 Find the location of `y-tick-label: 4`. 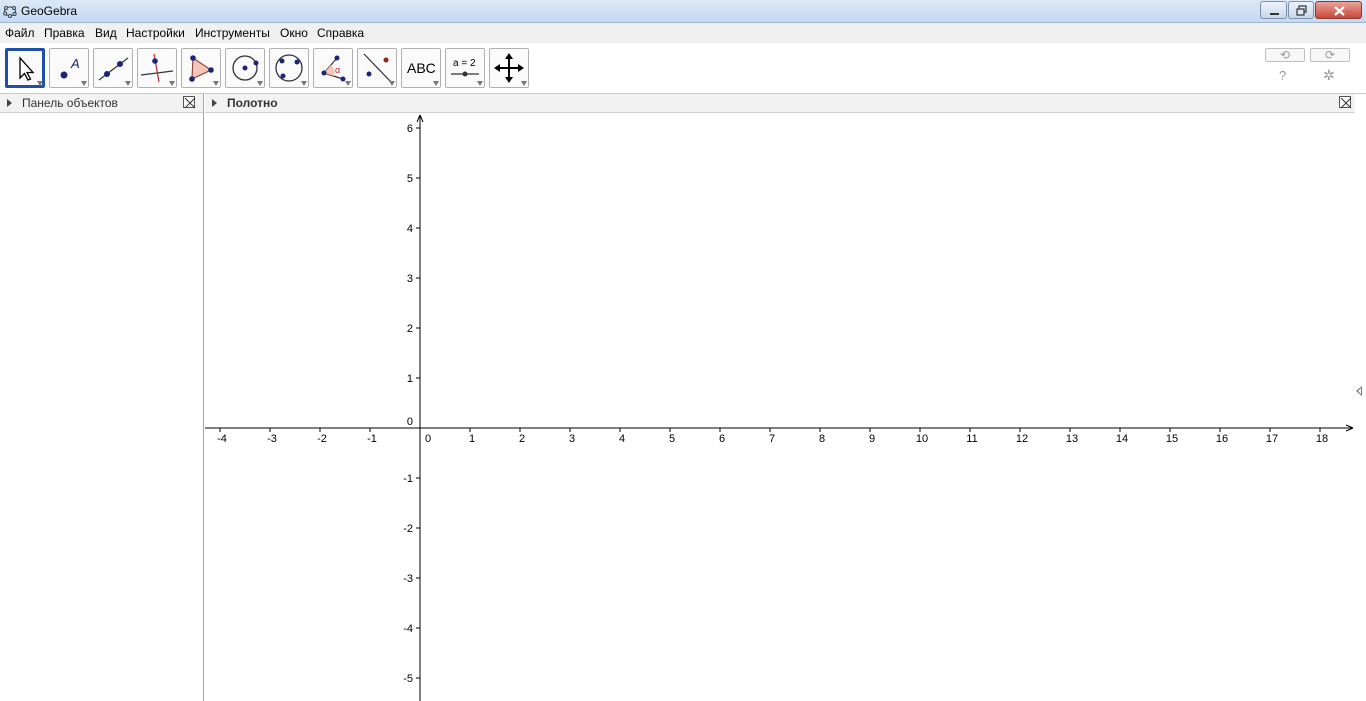

y-tick-label: 4 is located at coordinates (410, 229).